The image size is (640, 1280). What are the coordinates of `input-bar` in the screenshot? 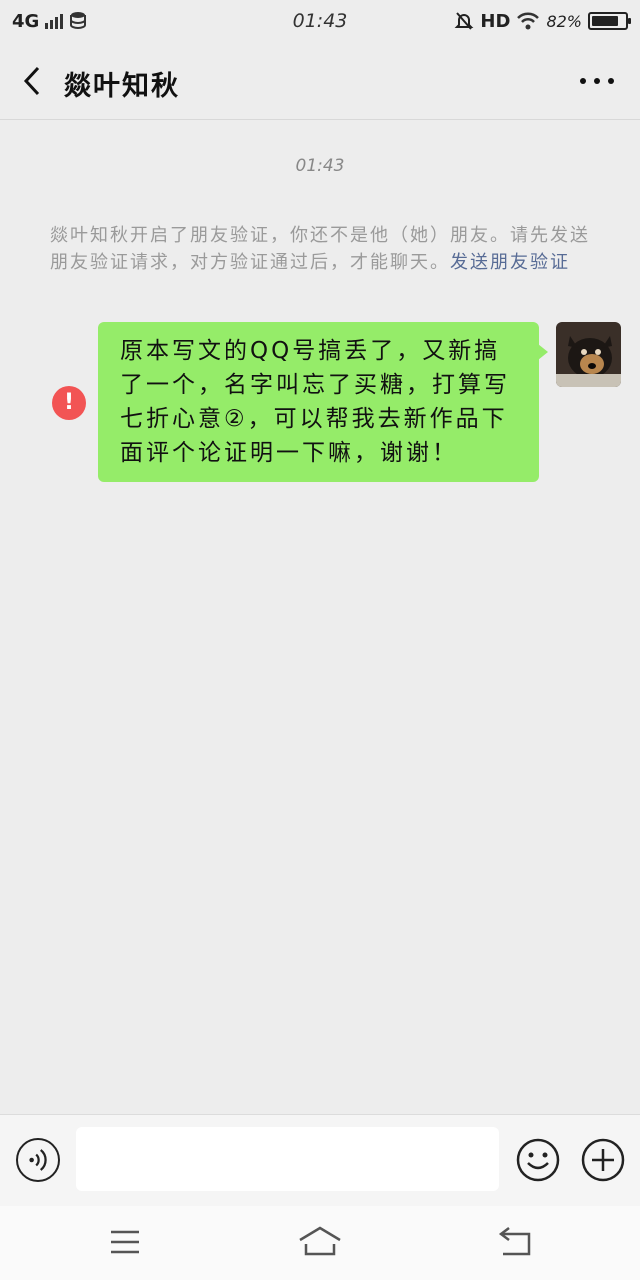 It's located at (320, 1160).